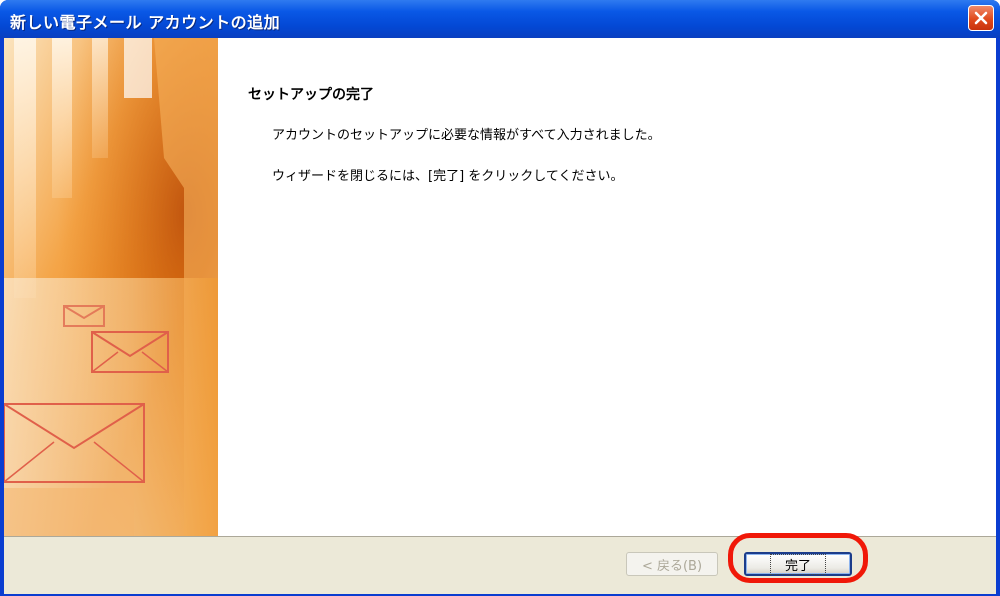 Image resolution: width=1000 pixels, height=596 pixels. I want to click on completion-message: アカウントのセットアップに必要な情報がすべて入力されました。, so click(466, 135).